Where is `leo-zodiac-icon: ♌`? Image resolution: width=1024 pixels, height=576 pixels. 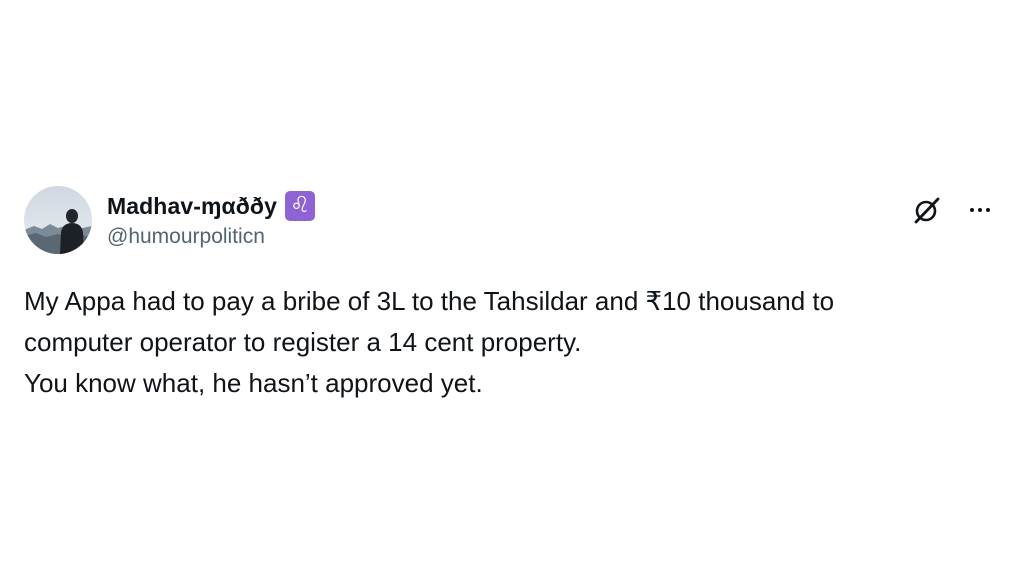
leo-zodiac-icon: ♌ is located at coordinates (299, 206).